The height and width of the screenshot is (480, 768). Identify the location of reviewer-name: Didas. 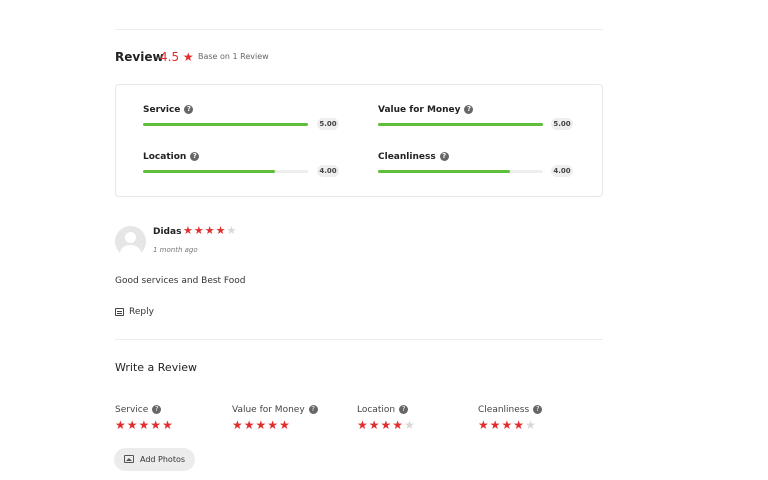
(167, 232).